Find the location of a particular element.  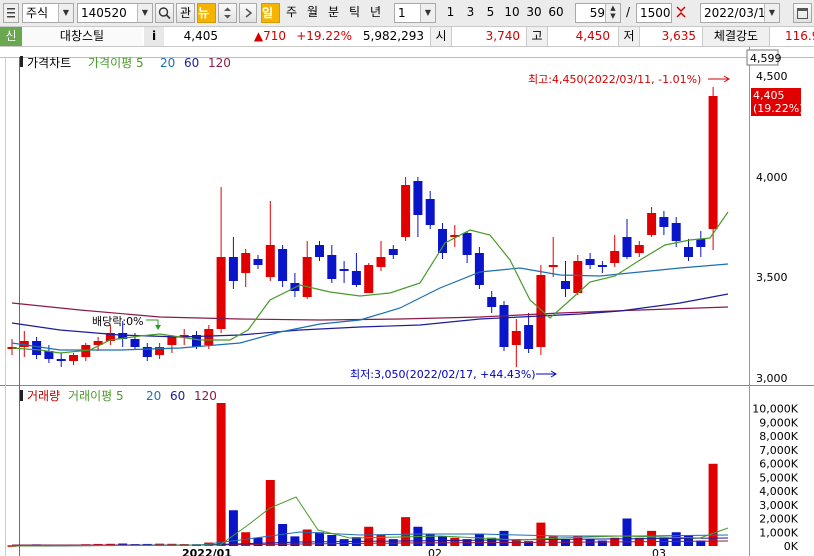

refresh-icon is located at coordinates (681, 13).